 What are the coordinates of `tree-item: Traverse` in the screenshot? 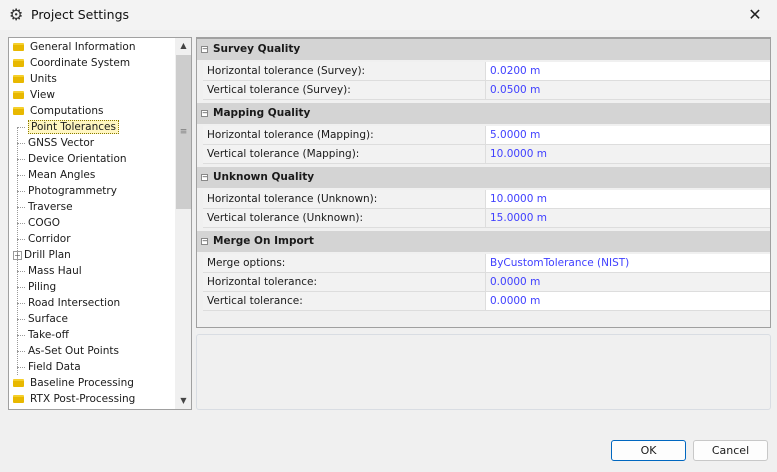 It's located at (45, 207).